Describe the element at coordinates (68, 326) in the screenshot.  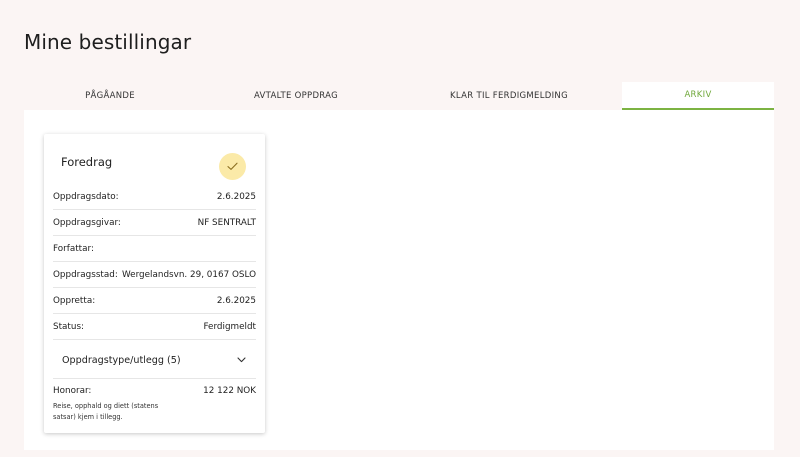
I see `row-label: Status:` at that location.